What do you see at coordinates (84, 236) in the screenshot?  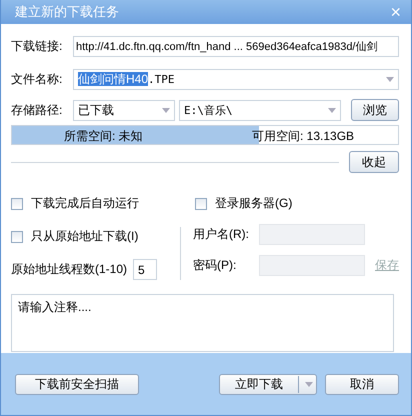 I see `checkbox-label: 只从原始地址下载(I)` at bounding box center [84, 236].